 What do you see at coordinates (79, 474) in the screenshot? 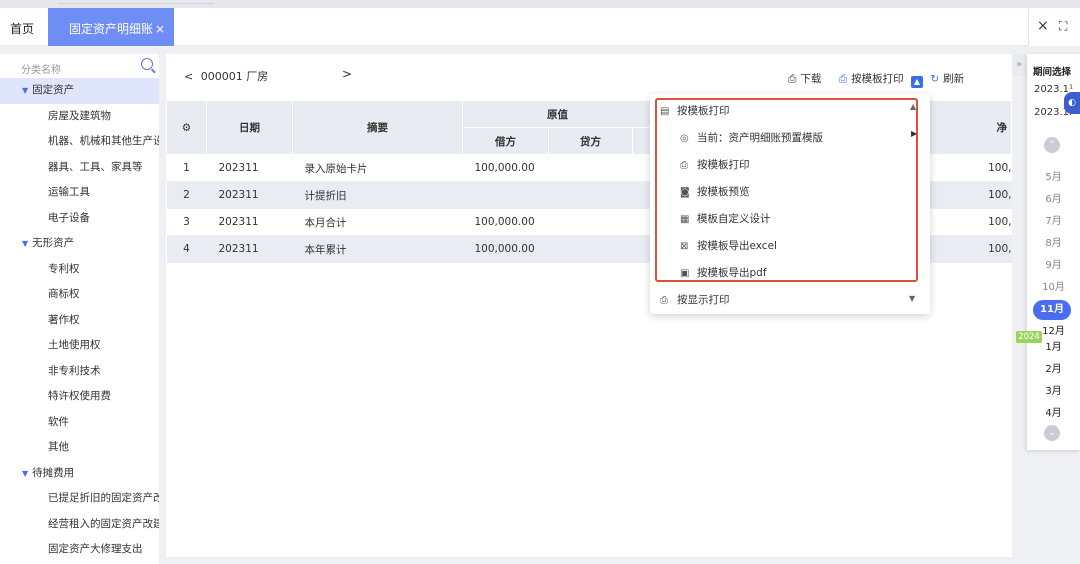
I see `sidebar-item: ▼ 待摊费用` at bounding box center [79, 474].